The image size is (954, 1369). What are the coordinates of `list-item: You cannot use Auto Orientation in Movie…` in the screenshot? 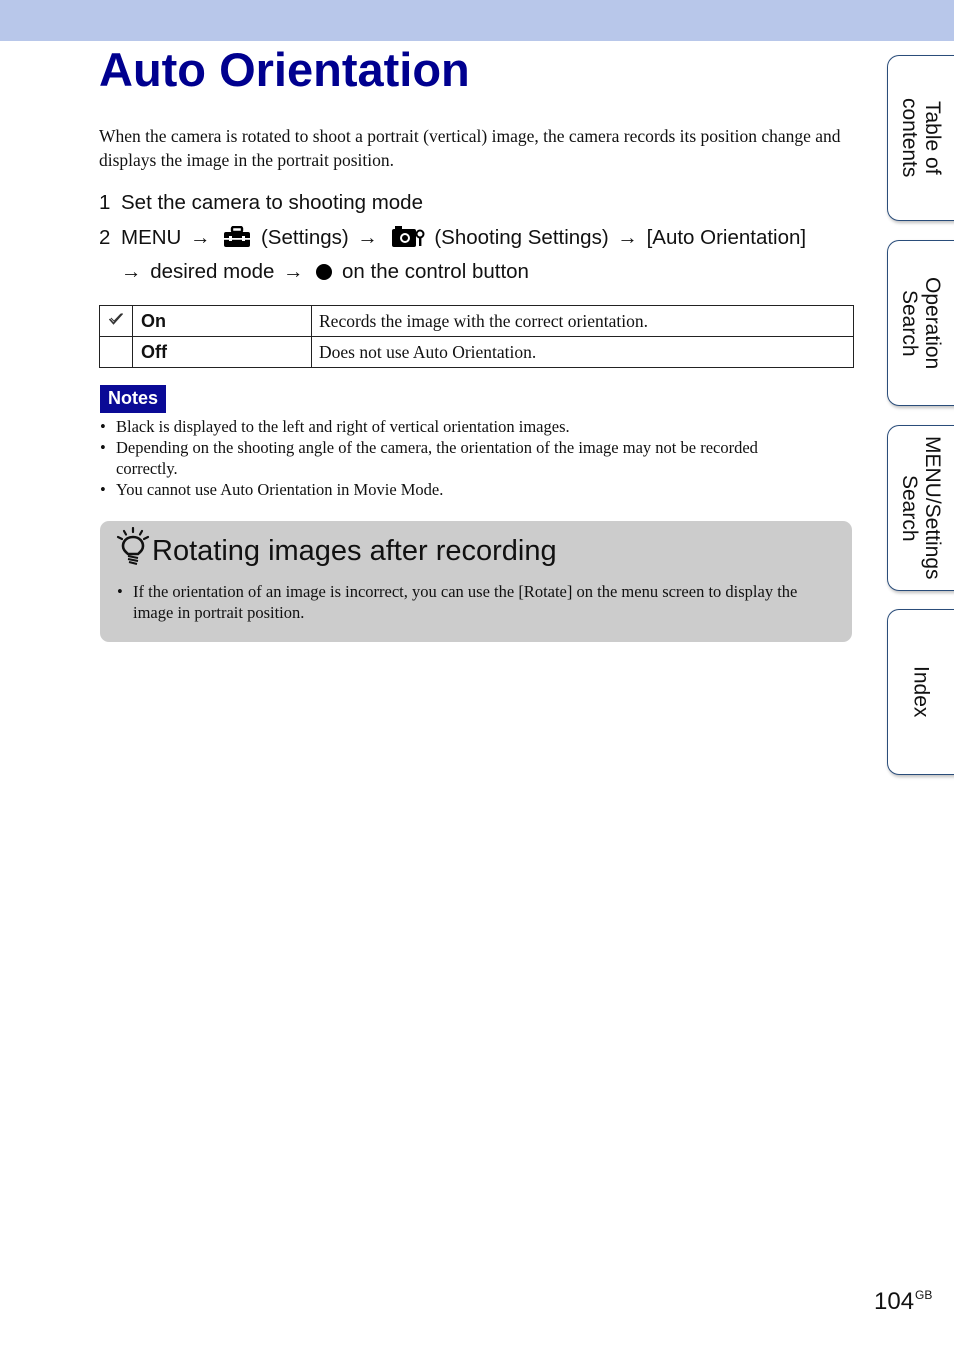 It's located at (459, 489).